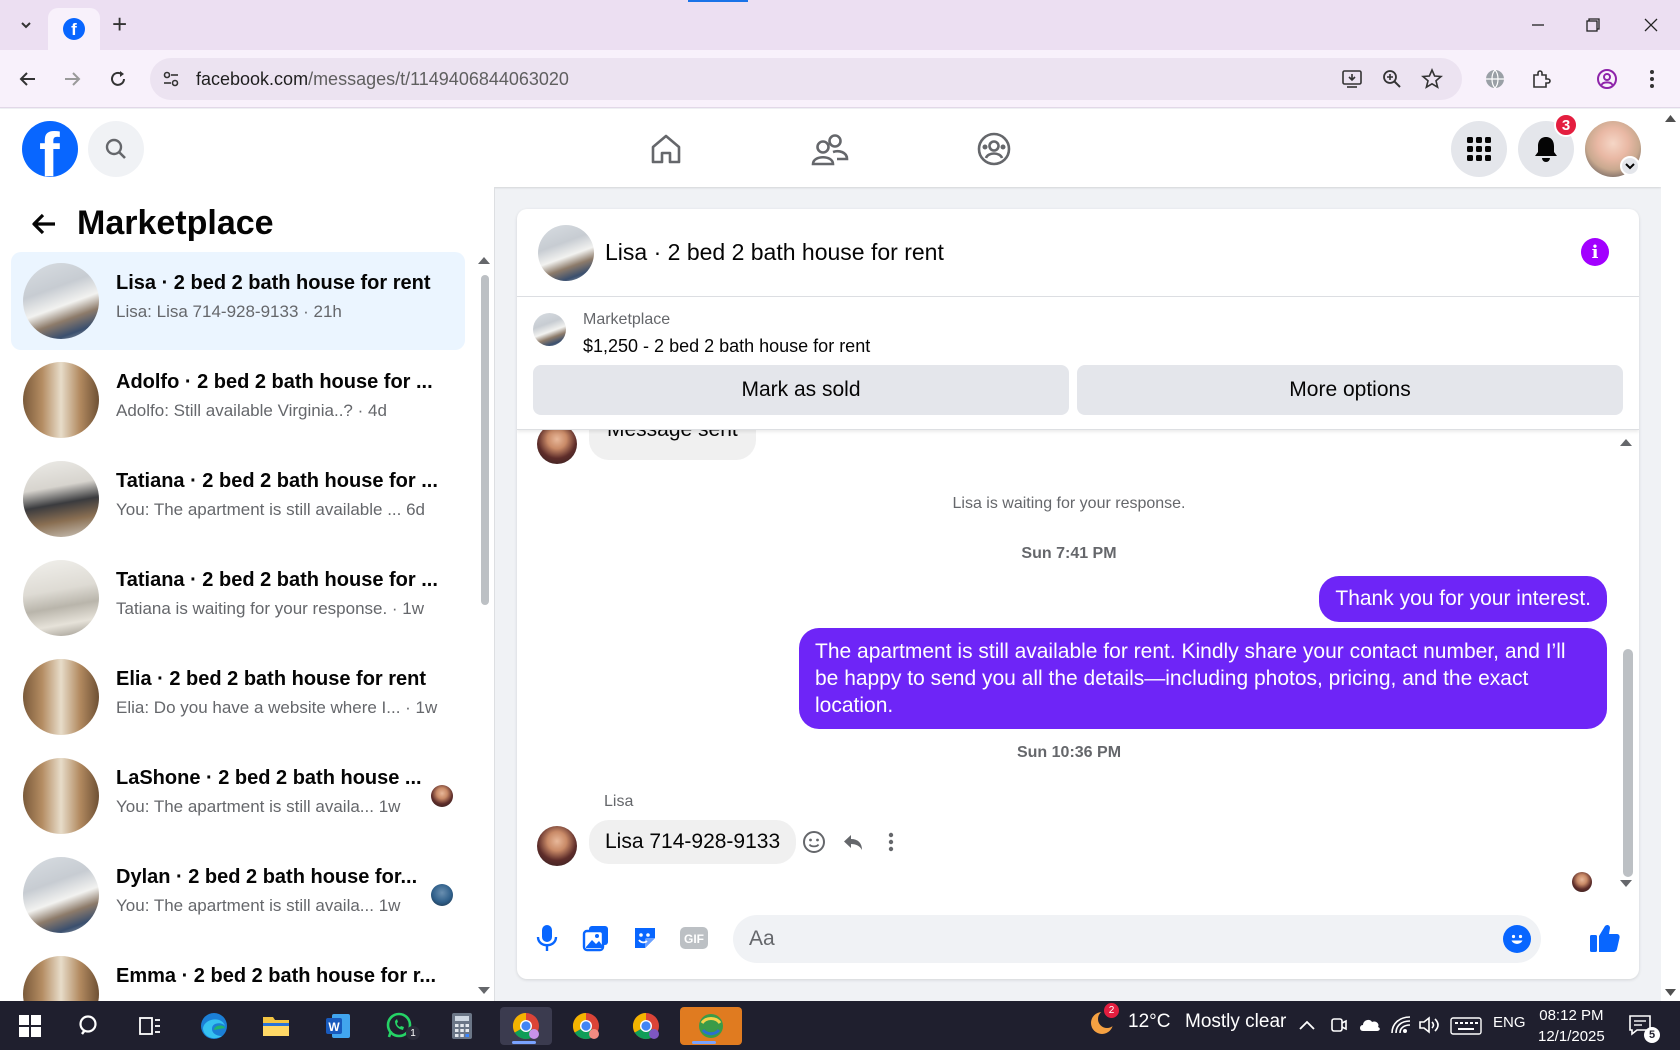 The width and height of the screenshot is (1680, 1050). What do you see at coordinates (30, 1026) in the screenshot?
I see `windows-start-icon` at bounding box center [30, 1026].